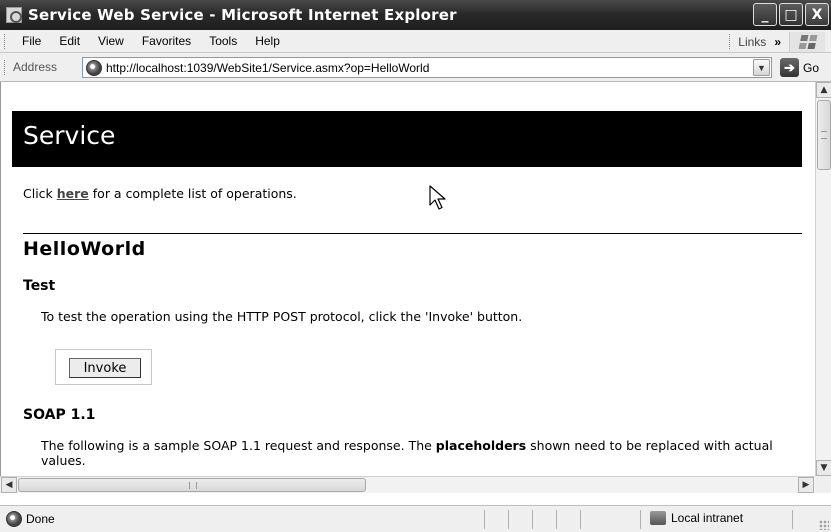 This screenshot has width=831, height=532. I want to click on soap-text-bold: placeholders, so click(481, 445).